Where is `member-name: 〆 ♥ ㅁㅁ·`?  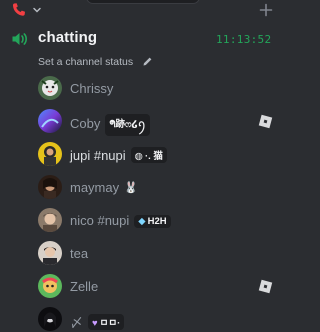
member-name: 〆 ♥ ㅁㅁ· is located at coordinates (97, 321).